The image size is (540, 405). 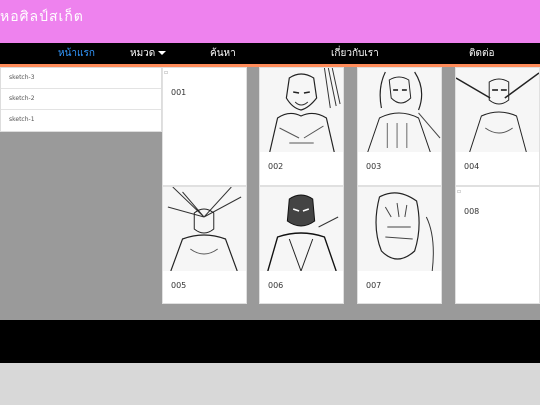 What do you see at coordinates (204, 126) in the screenshot?
I see `gallery-card-001: ▫ 001` at bounding box center [204, 126].